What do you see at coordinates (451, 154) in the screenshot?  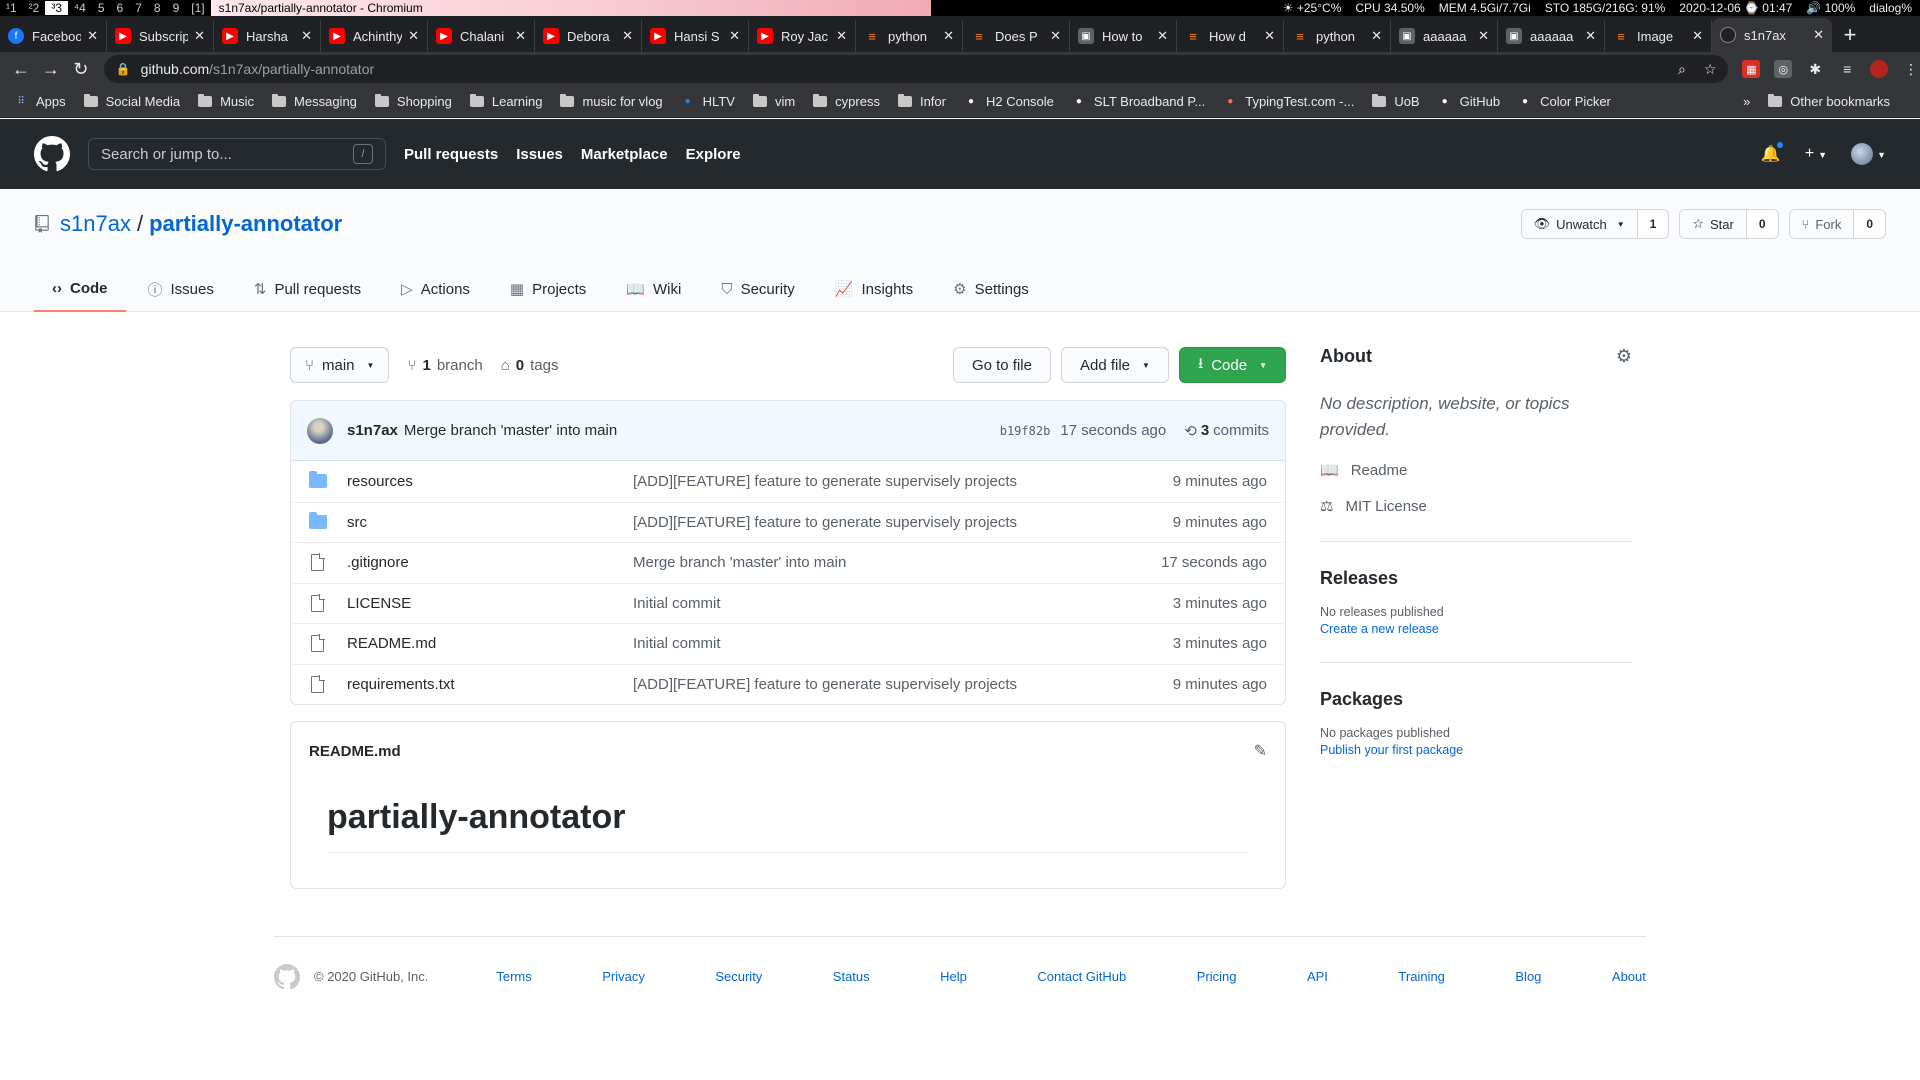 I see `global-nav-pull-requests: Pull requests` at bounding box center [451, 154].